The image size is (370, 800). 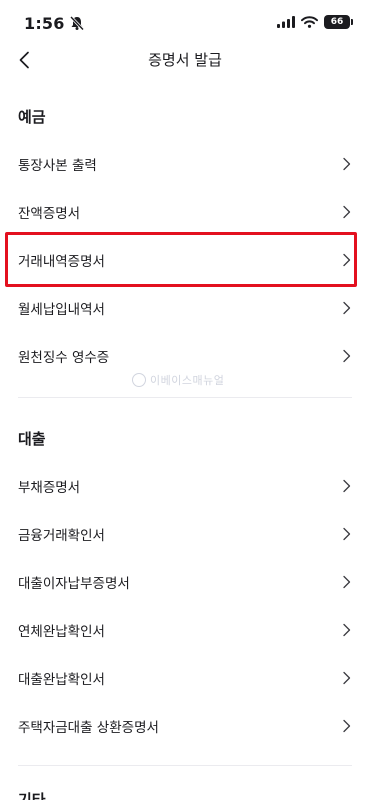 I want to click on menu-item-financial-confirmation: 금융거래확인서, so click(x=185, y=534).